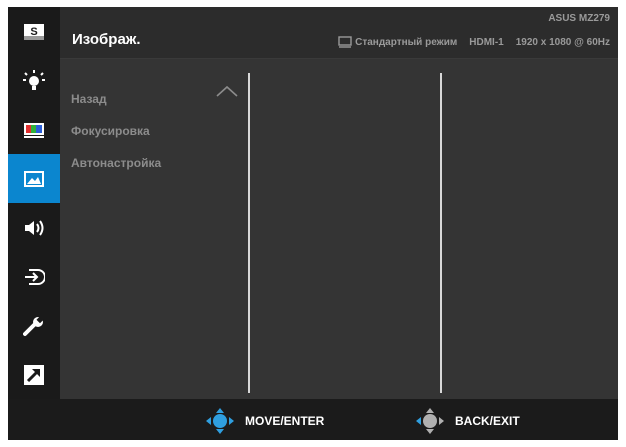  What do you see at coordinates (430, 421) in the screenshot?
I see `joystick-back-icon` at bounding box center [430, 421].